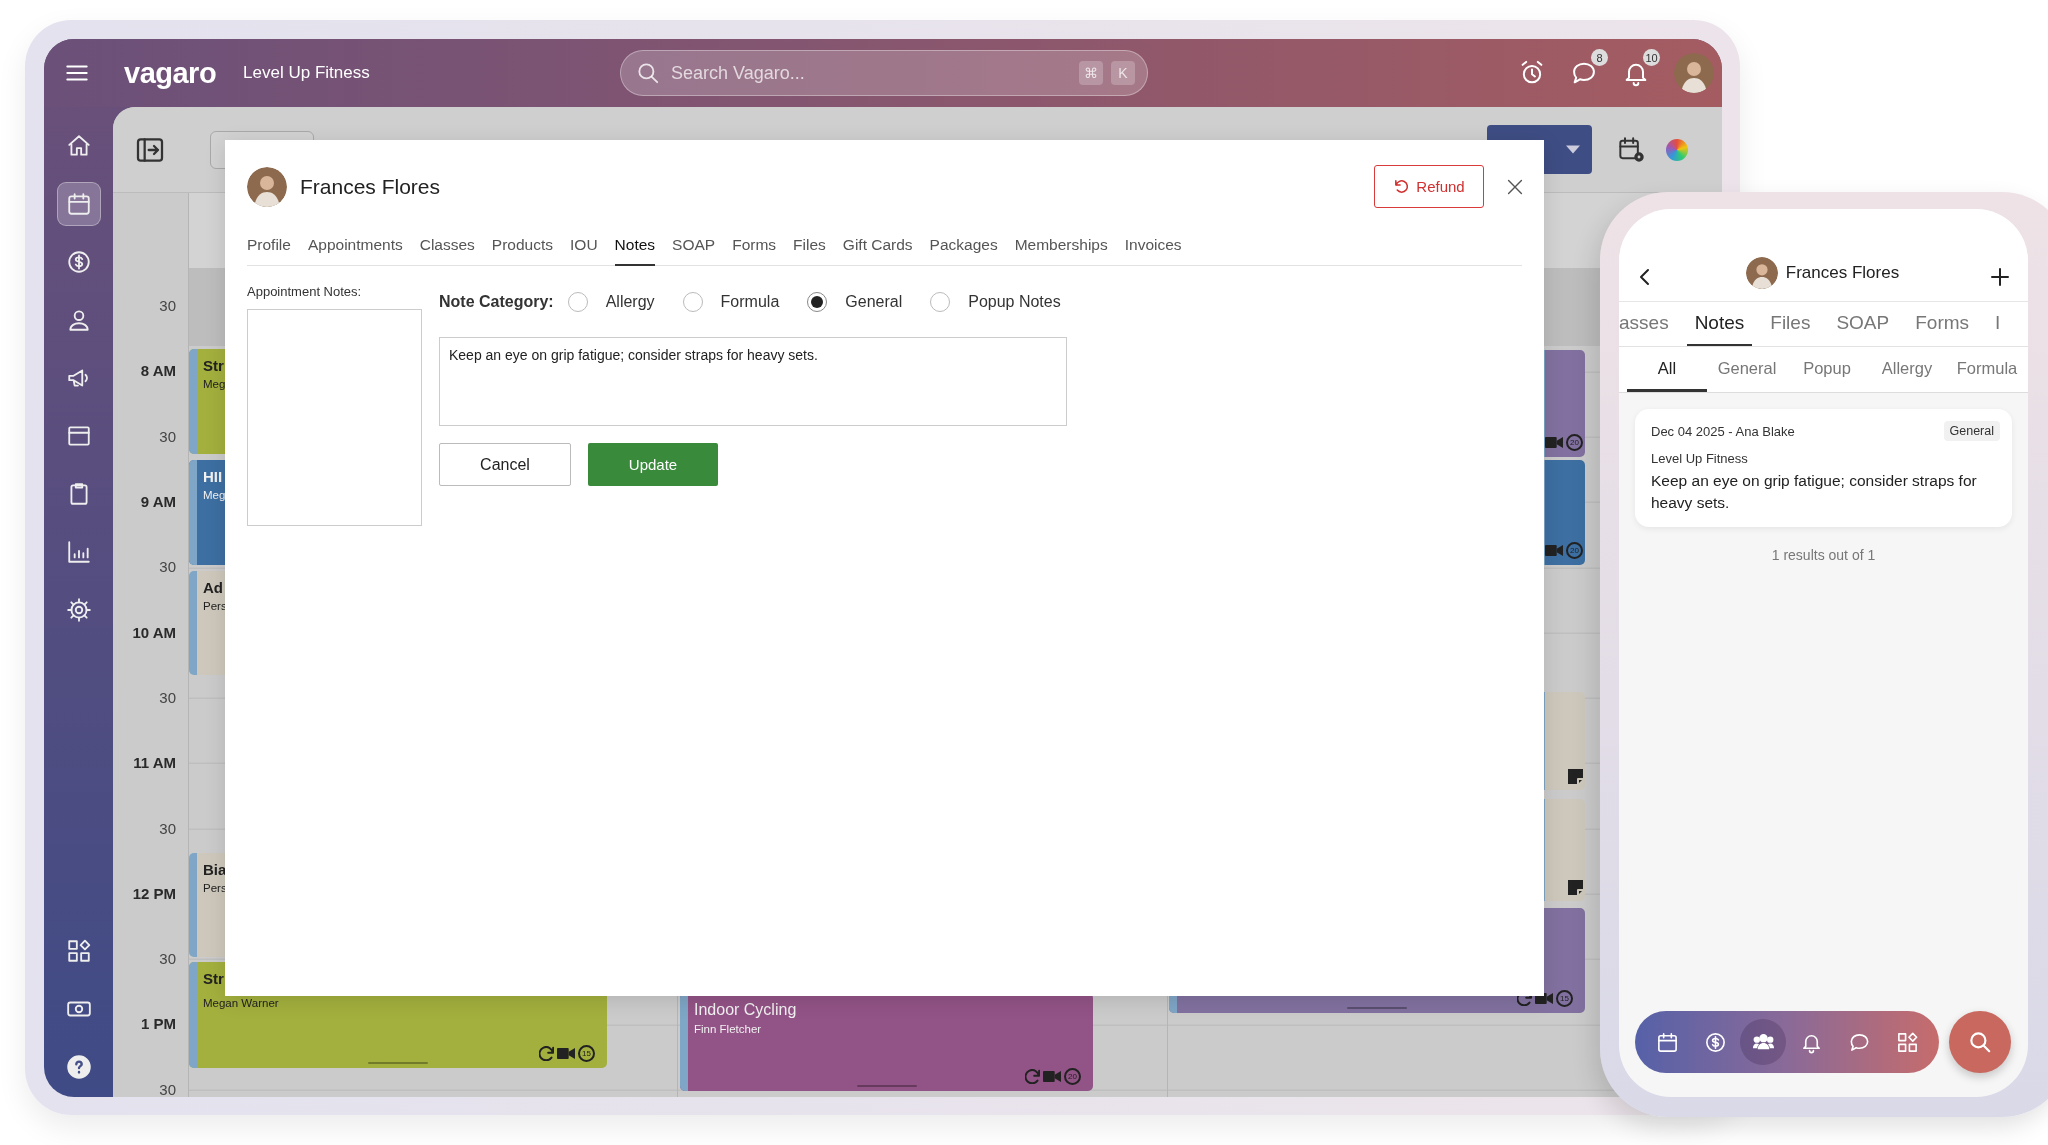 This screenshot has width=2048, height=1145. Describe the element at coordinates (241, 1003) in the screenshot. I see `event-subtitle: Megan Warner` at that location.